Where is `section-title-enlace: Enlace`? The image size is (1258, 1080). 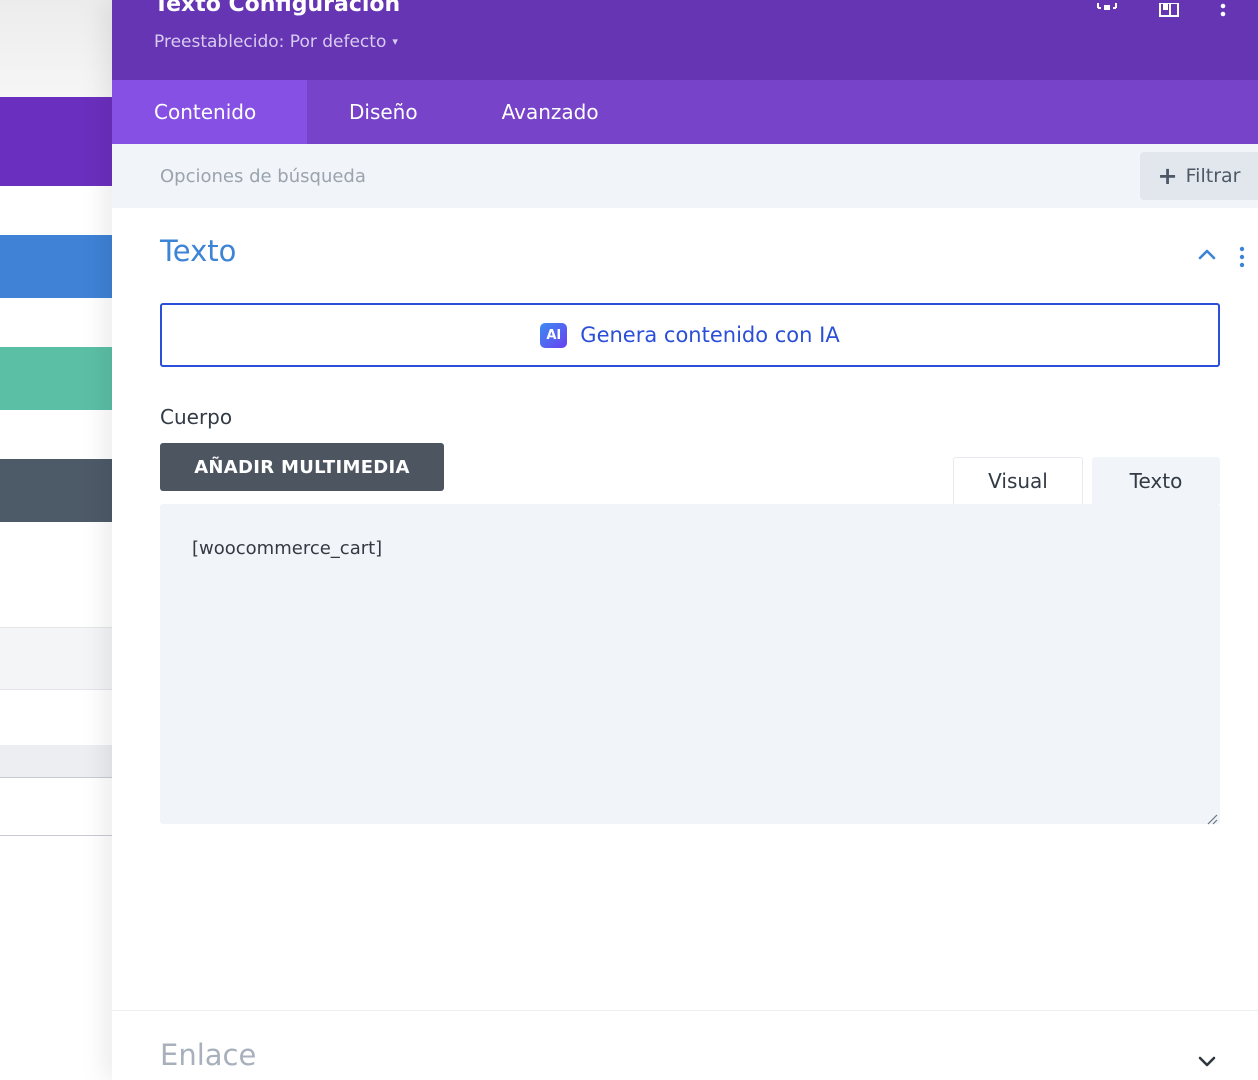 section-title-enlace: Enlace is located at coordinates (208, 1055).